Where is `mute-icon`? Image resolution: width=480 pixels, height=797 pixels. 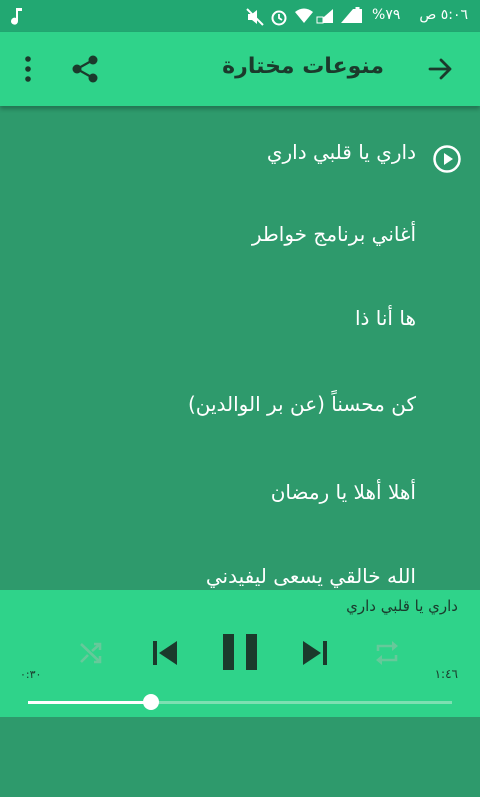 mute-icon is located at coordinates (255, 19).